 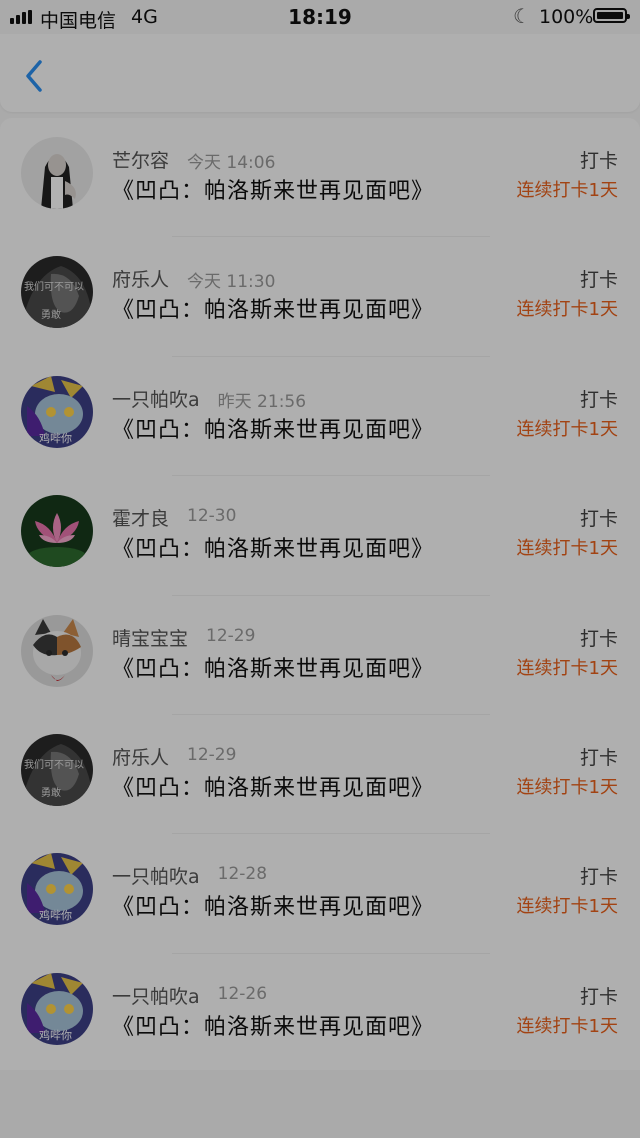 I want to click on post-time: 12-30, so click(x=212, y=516).